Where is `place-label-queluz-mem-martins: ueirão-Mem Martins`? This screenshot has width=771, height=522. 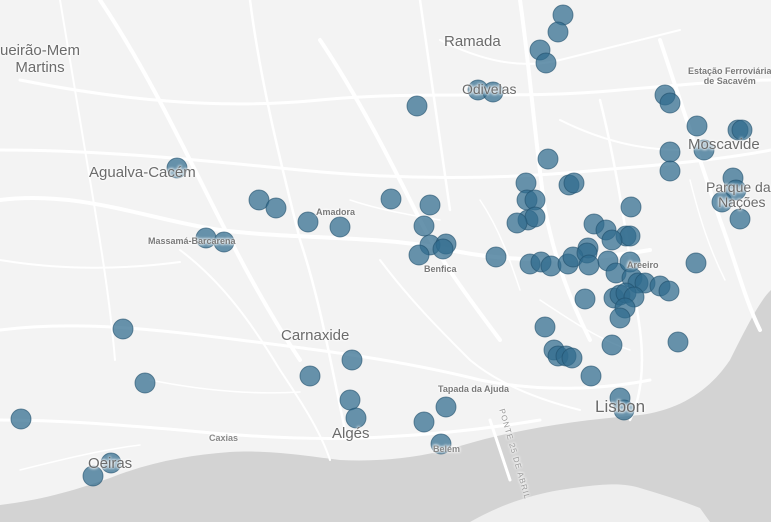
place-label-queluz-mem-martins: ueirão-Mem Martins is located at coordinates (40, 59).